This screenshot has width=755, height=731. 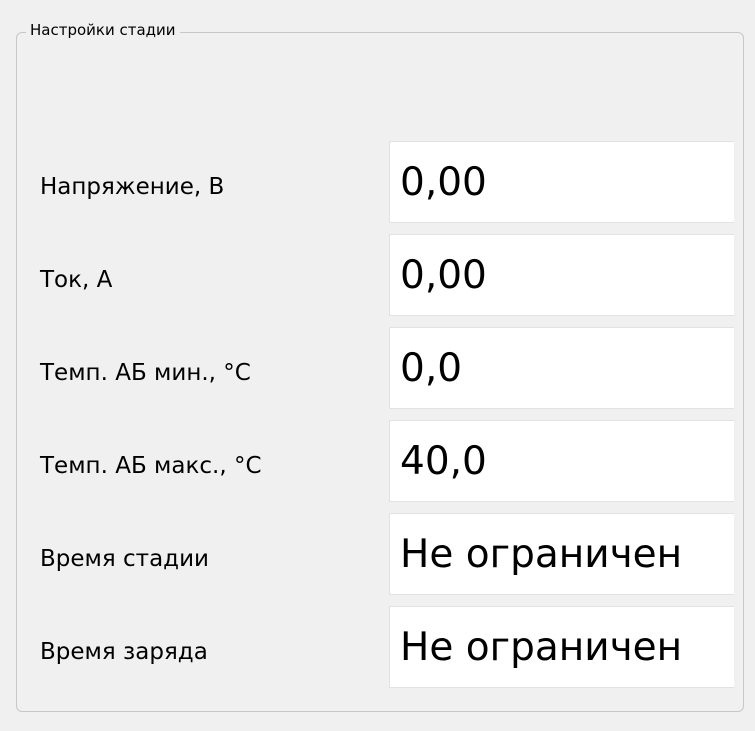 What do you see at coordinates (132, 187) in the screenshot?
I see `voltage-label: Напряжение, В` at bounding box center [132, 187].